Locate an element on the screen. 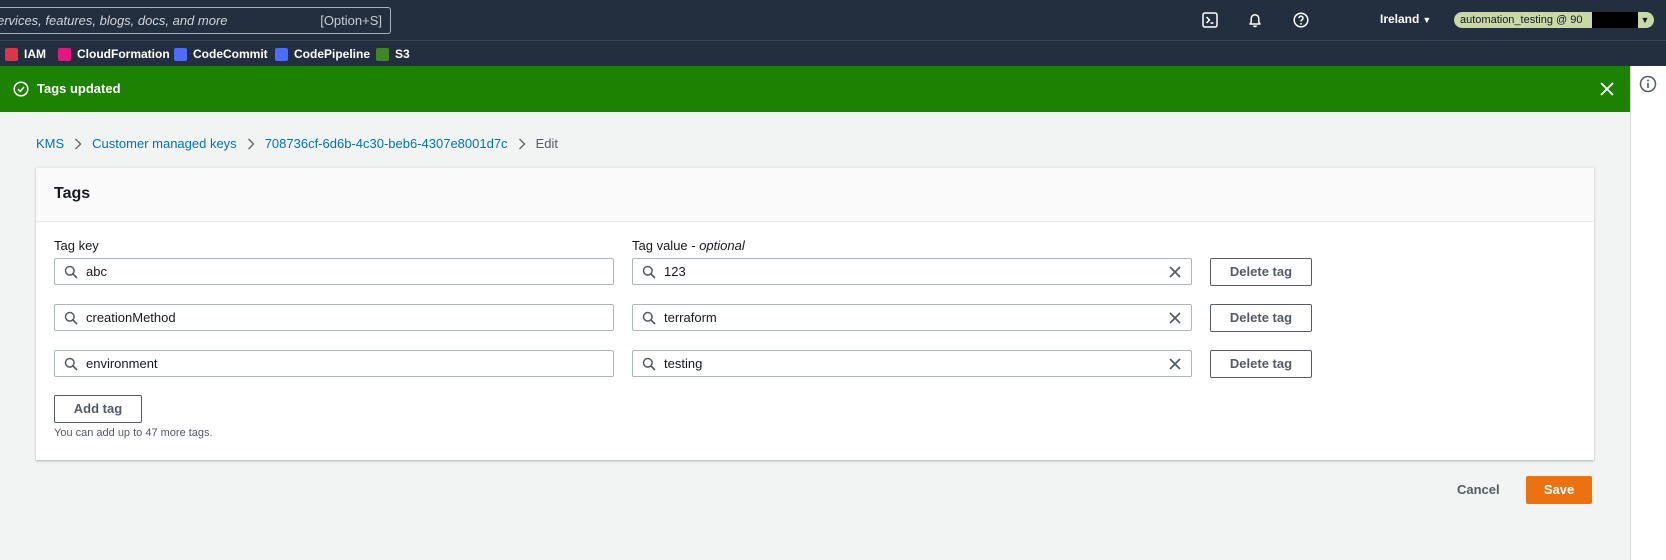 The height and width of the screenshot is (560, 1666). tools-rail is located at coordinates (1648, 313).